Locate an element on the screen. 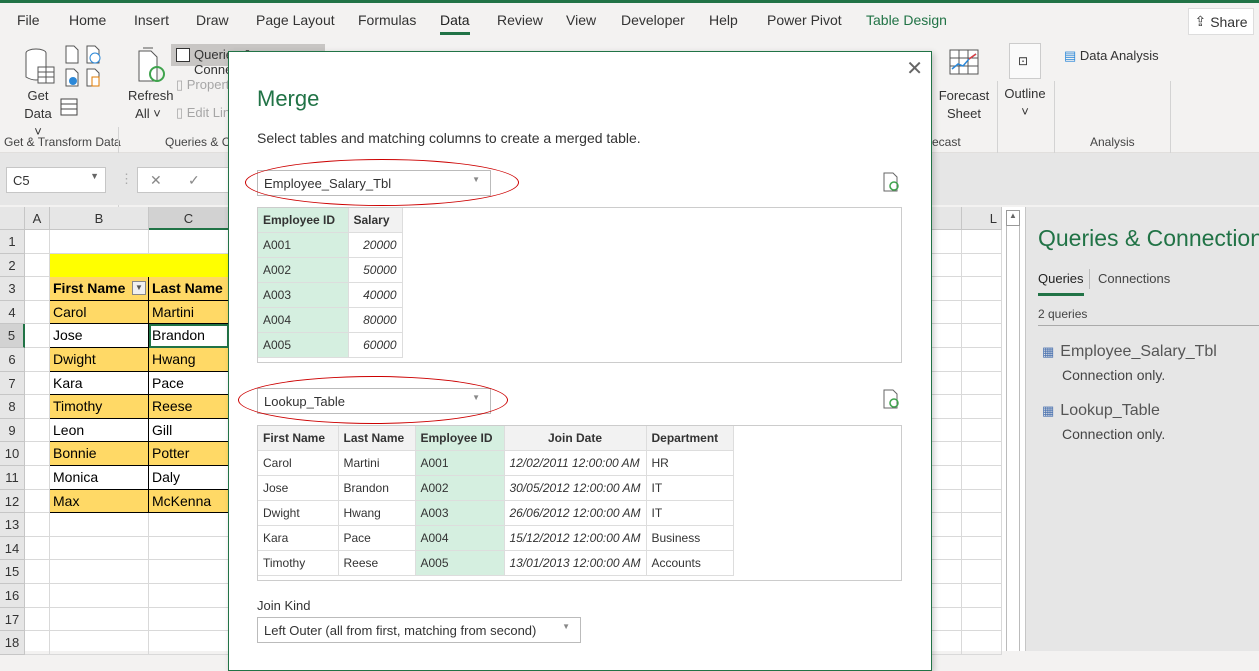 The width and height of the screenshot is (1259, 671). row-header: 16 is located at coordinates (12, 596).